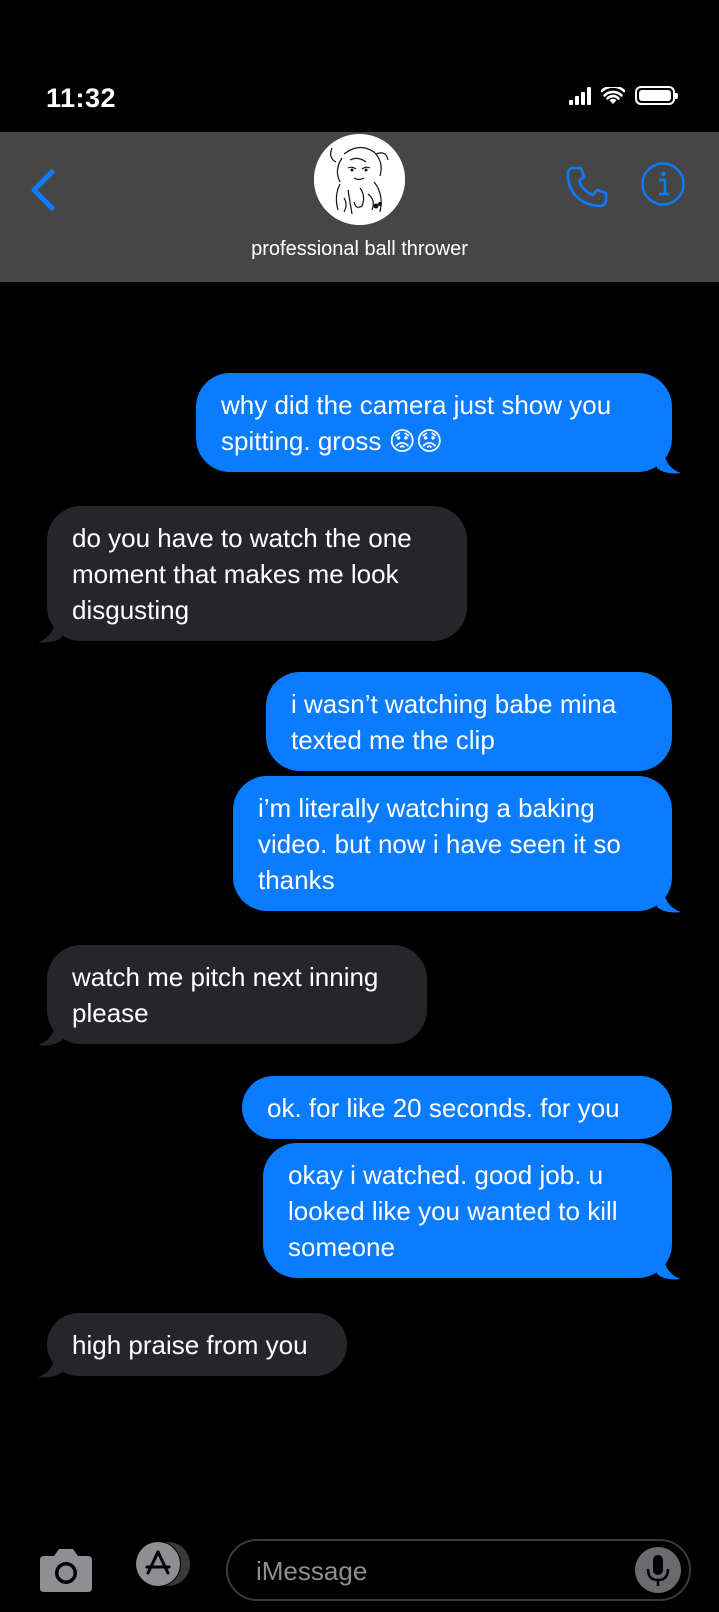 The height and width of the screenshot is (1612, 719). I want to click on back-button, so click(44, 189).